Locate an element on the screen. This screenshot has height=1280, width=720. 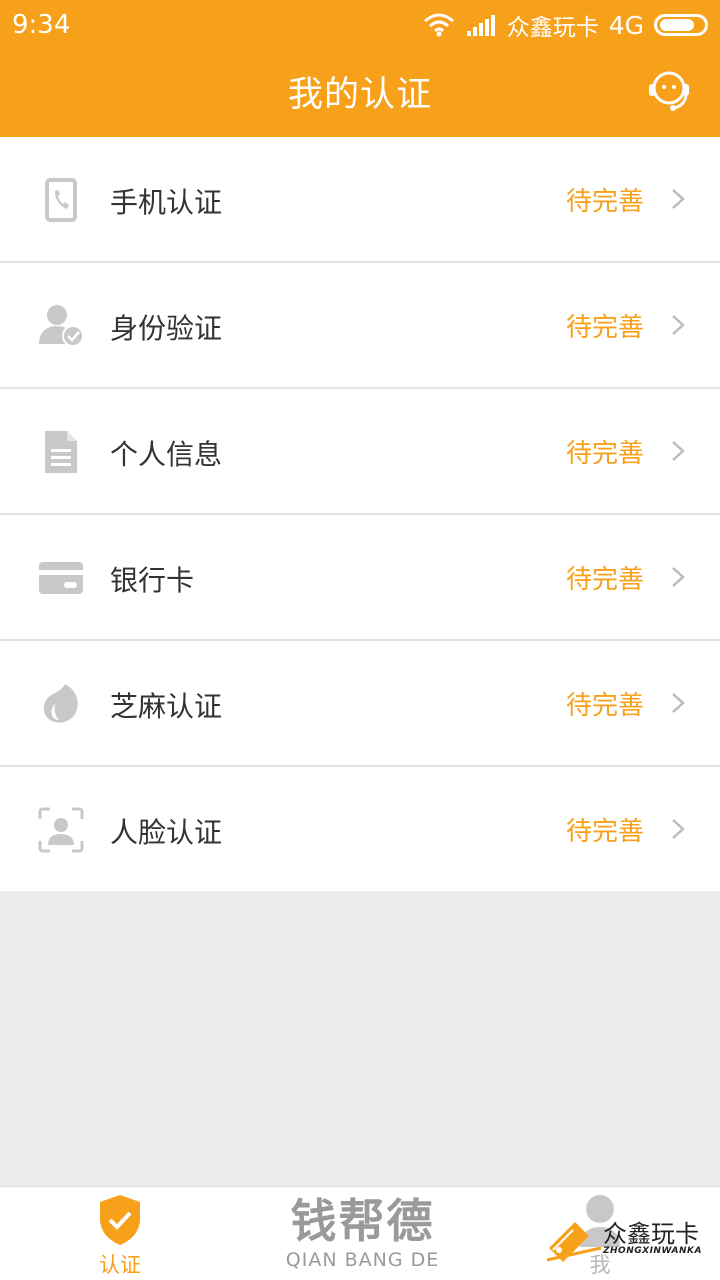
status-bar: 9:34 众鑫玩卡 4G is located at coordinates (360, 25).